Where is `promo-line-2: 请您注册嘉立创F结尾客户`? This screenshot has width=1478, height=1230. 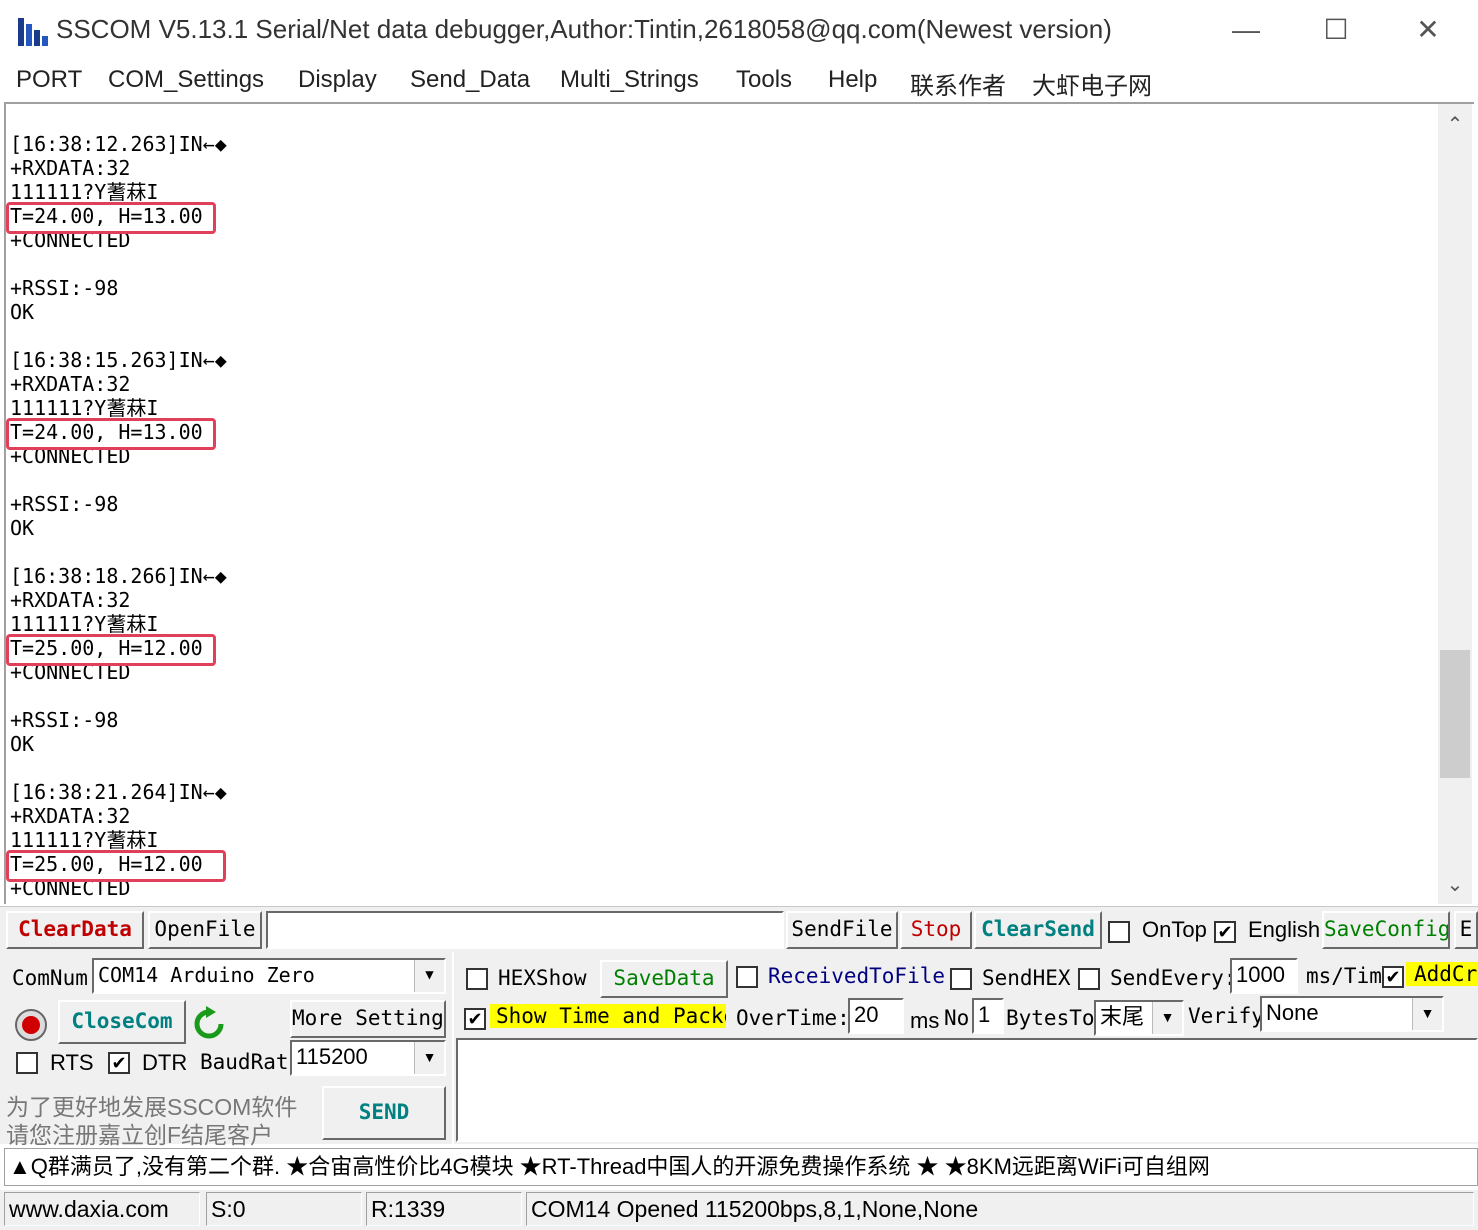 promo-line-2: 请您注册嘉立创F结尾客户 is located at coordinates (140, 1135).